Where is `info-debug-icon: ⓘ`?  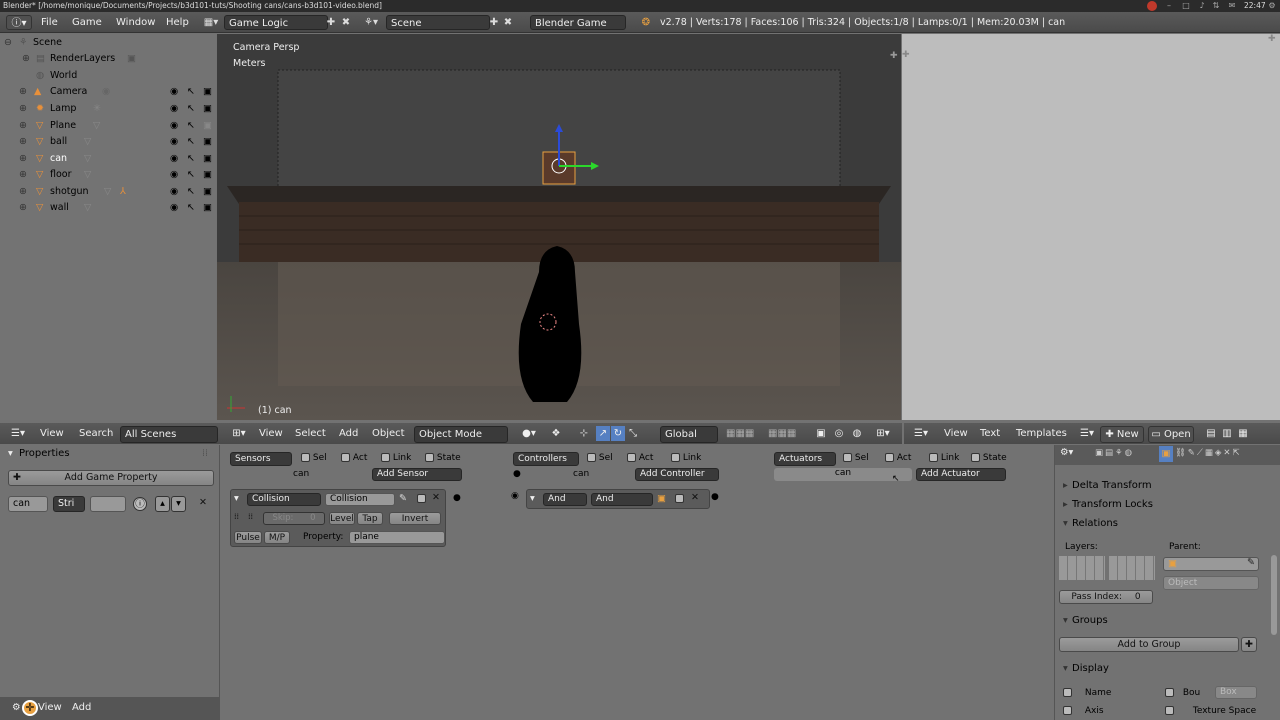
info-debug-icon: ⓘ is located at coordinates (140, 504).